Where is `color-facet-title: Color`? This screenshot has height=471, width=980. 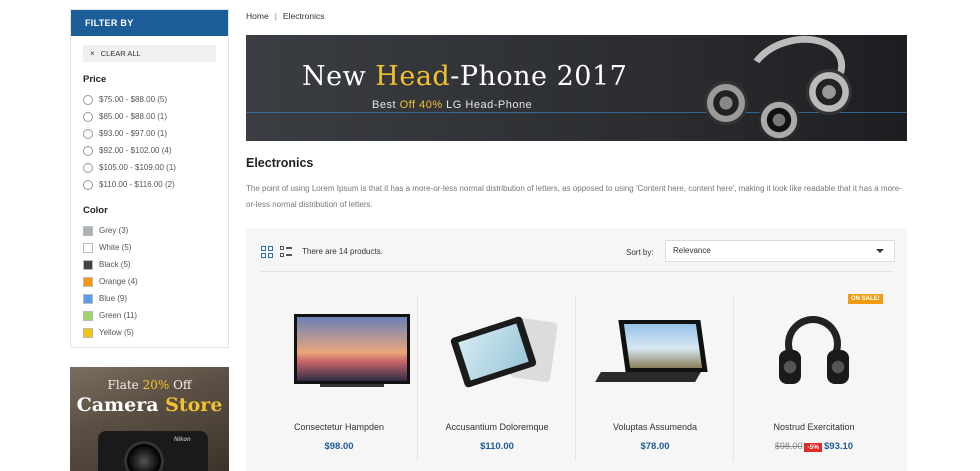
color-facet-title: Color is located at coordinates (95, 210).